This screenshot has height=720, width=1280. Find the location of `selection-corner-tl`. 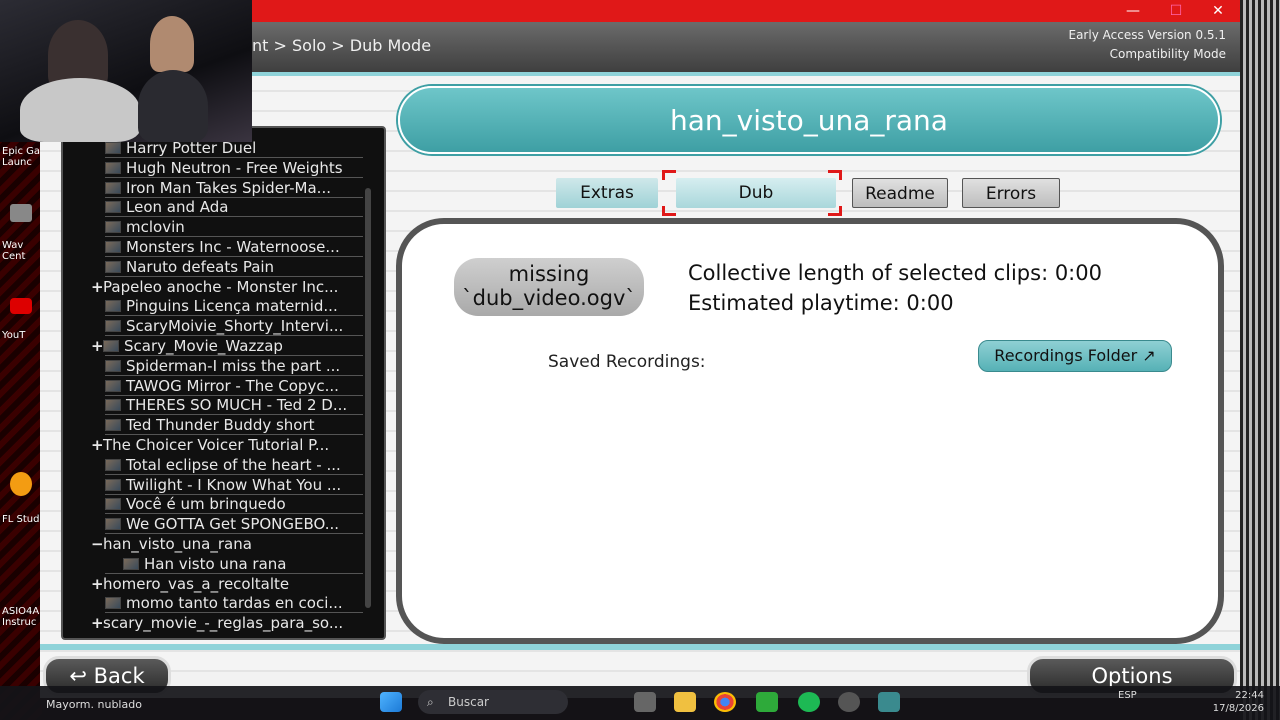

selection-corner-tl is located at coordinates (669, 175).